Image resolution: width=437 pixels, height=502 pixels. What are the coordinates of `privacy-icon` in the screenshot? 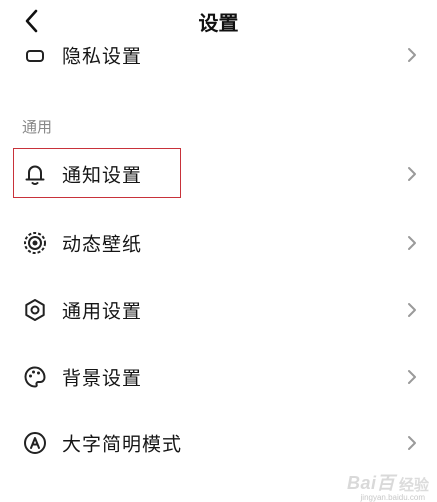 It's located at (35, 55).